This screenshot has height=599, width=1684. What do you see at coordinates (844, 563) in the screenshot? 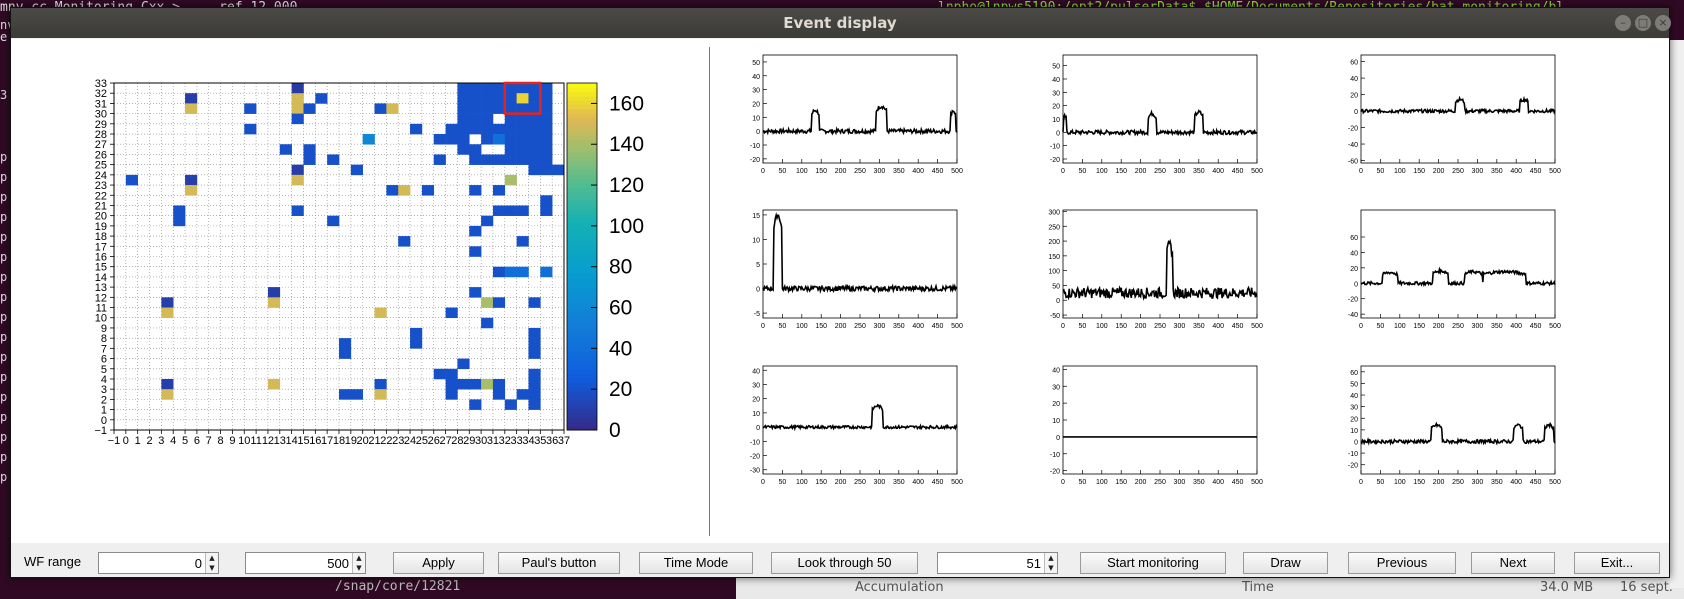
I see `look-through-button: Look through 50` at bounding box center [844, 563].